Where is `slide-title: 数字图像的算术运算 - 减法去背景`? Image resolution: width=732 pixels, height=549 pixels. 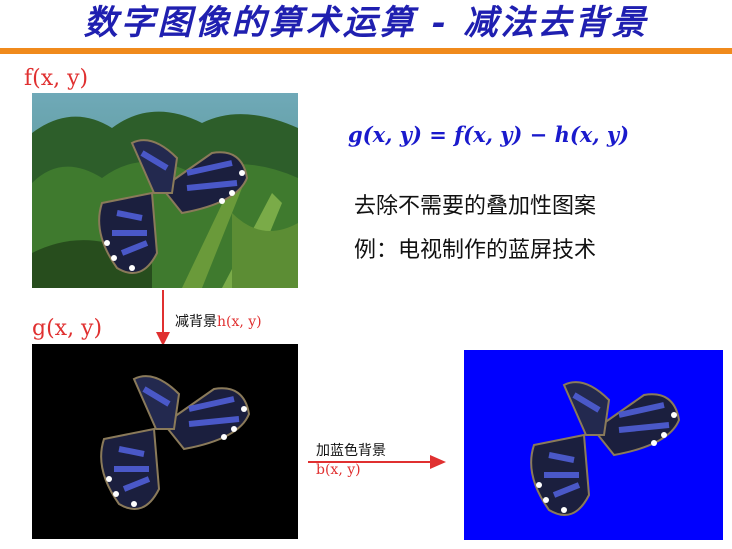 slide-title: 数字图像的算术运算 - 减法去背景 is located at coordinates (366, 23).